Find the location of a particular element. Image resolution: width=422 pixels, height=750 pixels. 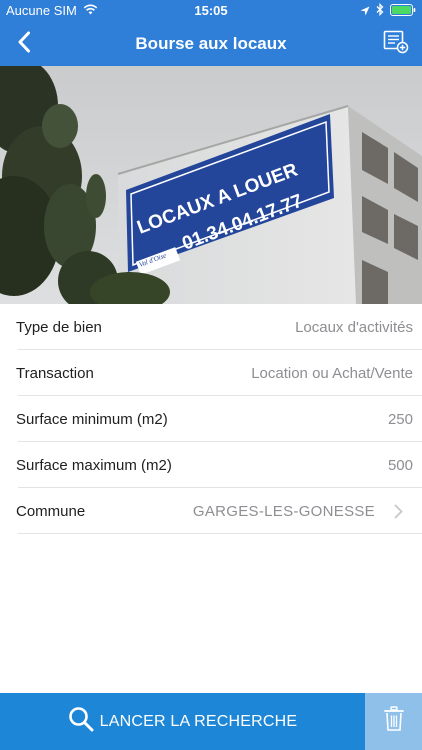

row-transaction: Transaction Location ou Achat/Vente is located at coordinates (211, 373).